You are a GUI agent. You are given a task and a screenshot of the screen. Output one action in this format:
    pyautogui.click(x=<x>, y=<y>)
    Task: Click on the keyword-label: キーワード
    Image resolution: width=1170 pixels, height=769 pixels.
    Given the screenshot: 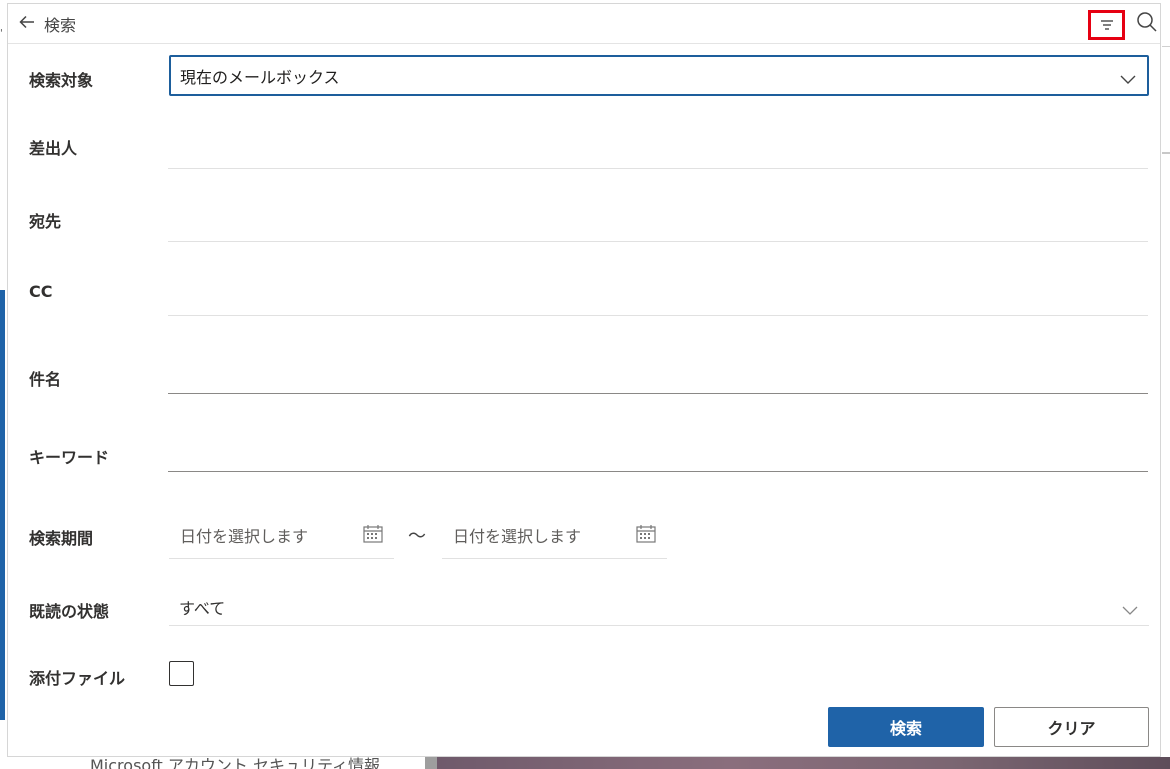 What is the action you would take?
    pyautogui.click(x=69, y=457)
    